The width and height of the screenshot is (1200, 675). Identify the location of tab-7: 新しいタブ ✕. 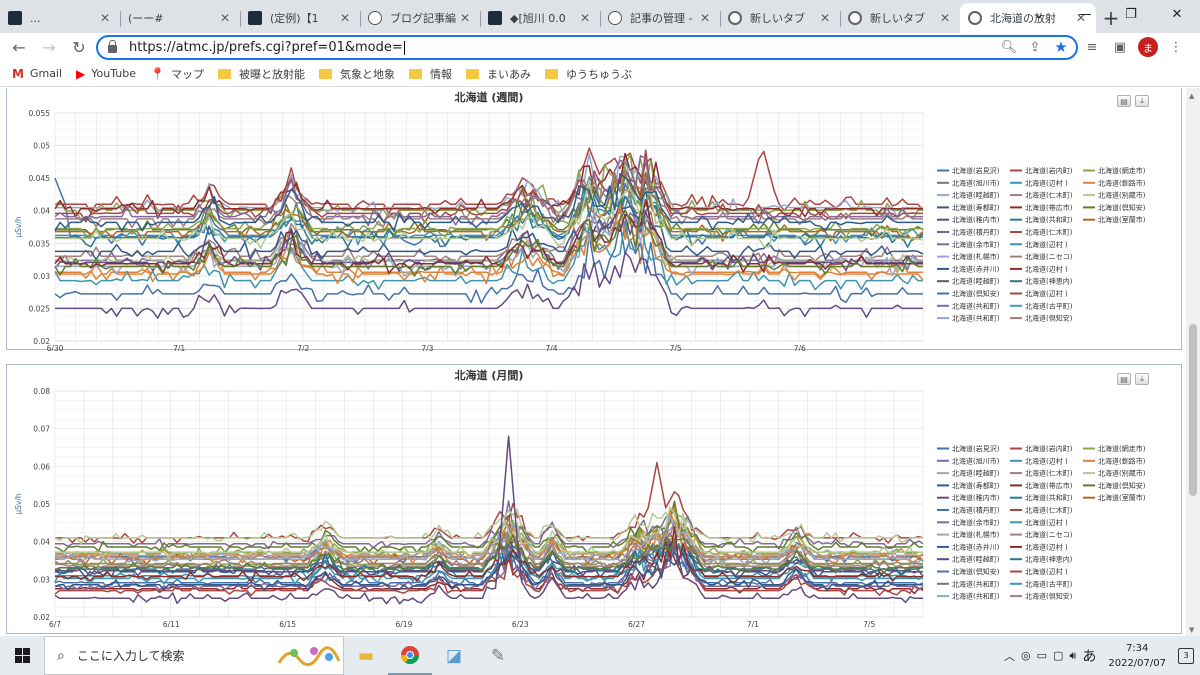
(900, 18).